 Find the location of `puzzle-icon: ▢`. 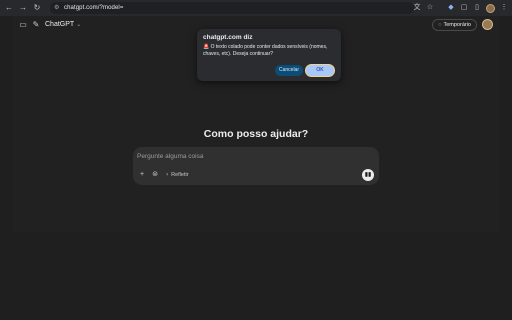

puzzle-icon: ▢ is located at coordinates (464, 8).